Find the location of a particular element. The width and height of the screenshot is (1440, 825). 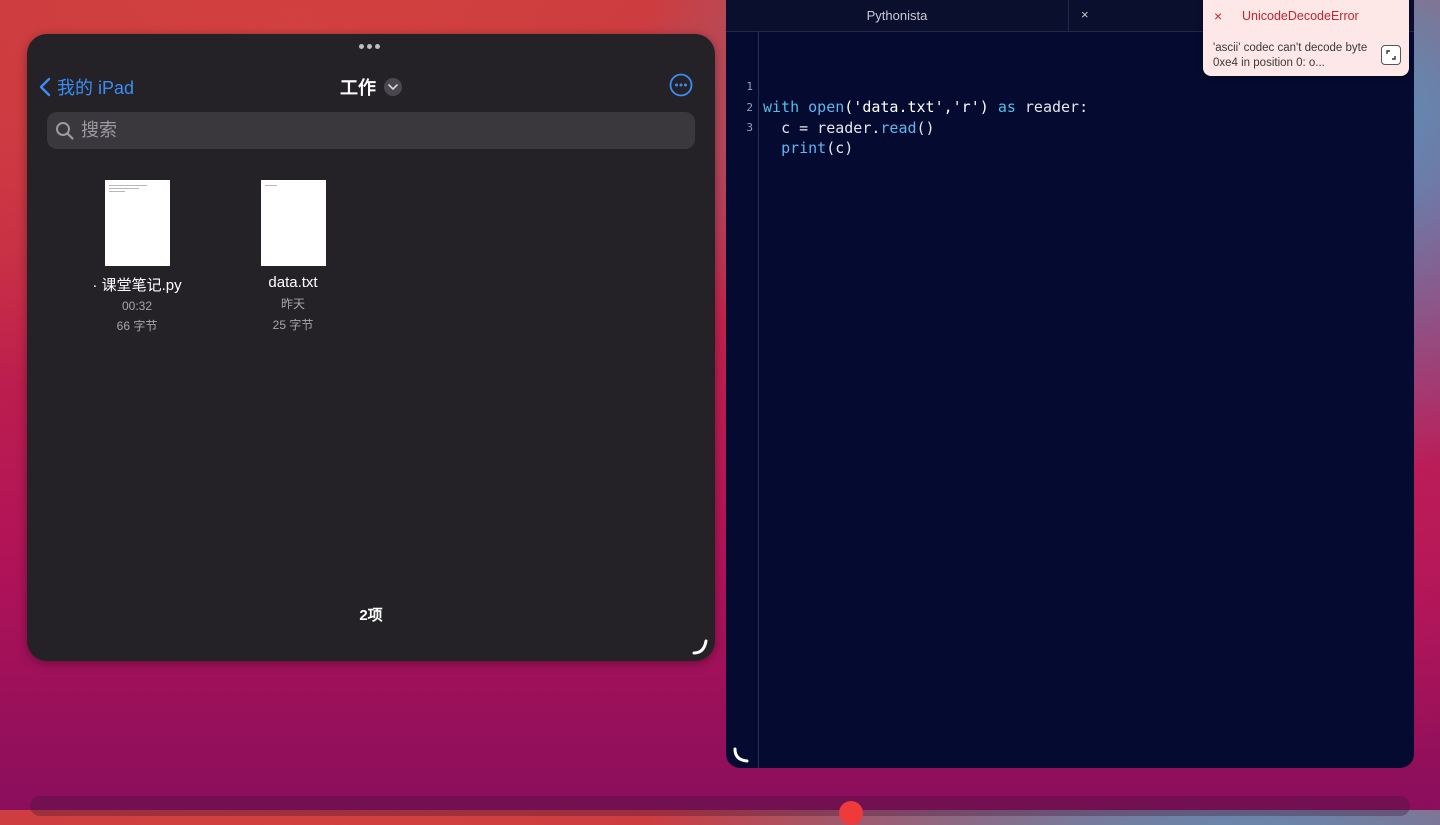

back-label: 我的 iPad is located at coordinates (96, 88).